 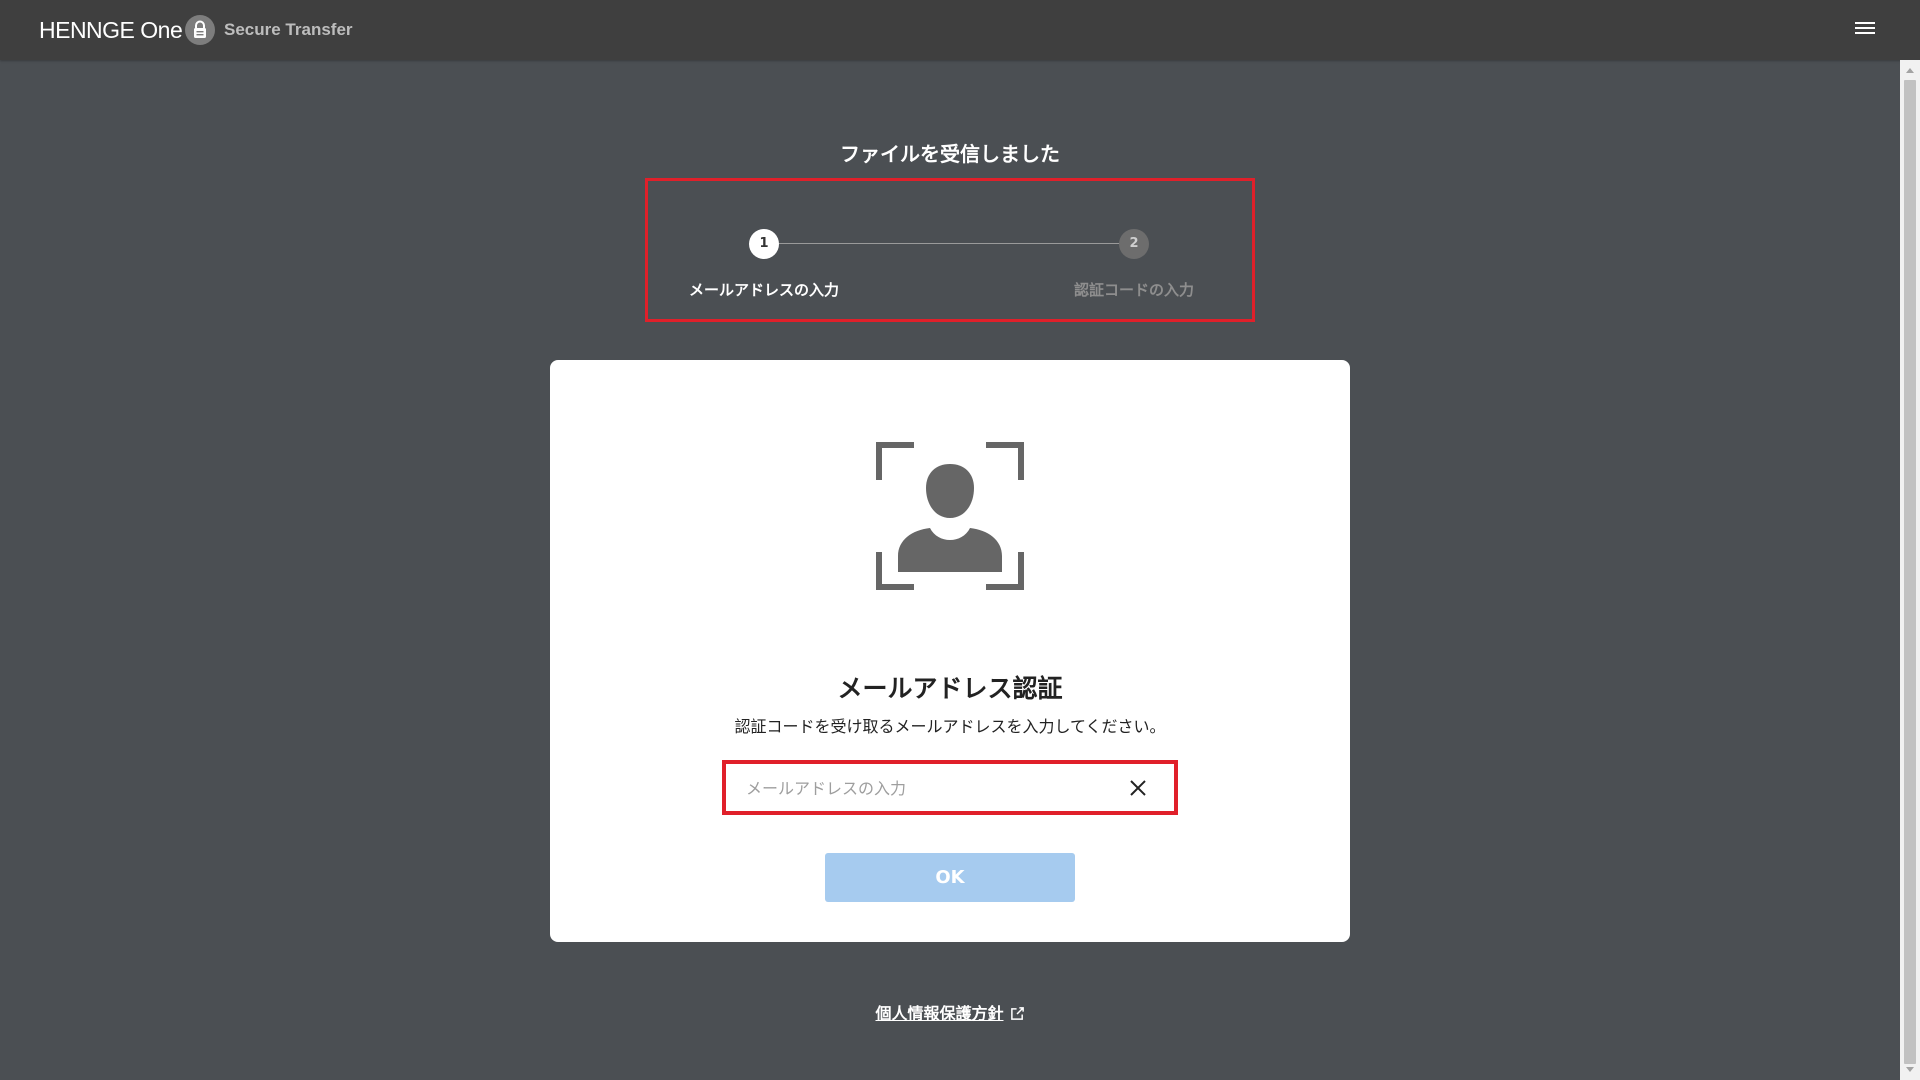 What do you see at coordinates (1017, 1013) in the screenshot?
I see `external-link-icon` at bounding box center [1017, 1013].